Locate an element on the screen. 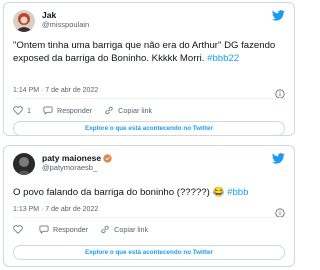  timestamp: 1:13 PM · 7 de abr de 2022 is located at coordinates (55, 209).